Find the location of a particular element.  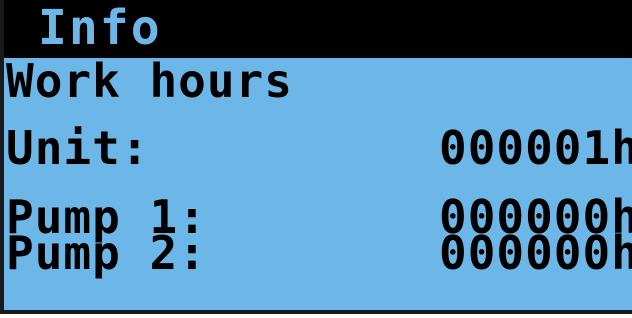

pump2-hours-label: Pump 2: is located at coordinates (106, 253).